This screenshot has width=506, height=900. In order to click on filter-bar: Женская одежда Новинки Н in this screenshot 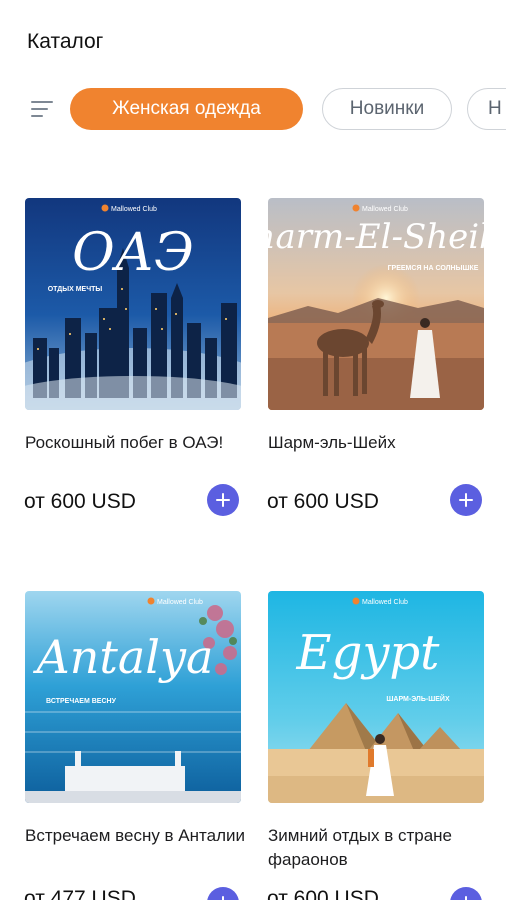, I will do `click(253, 109)`.